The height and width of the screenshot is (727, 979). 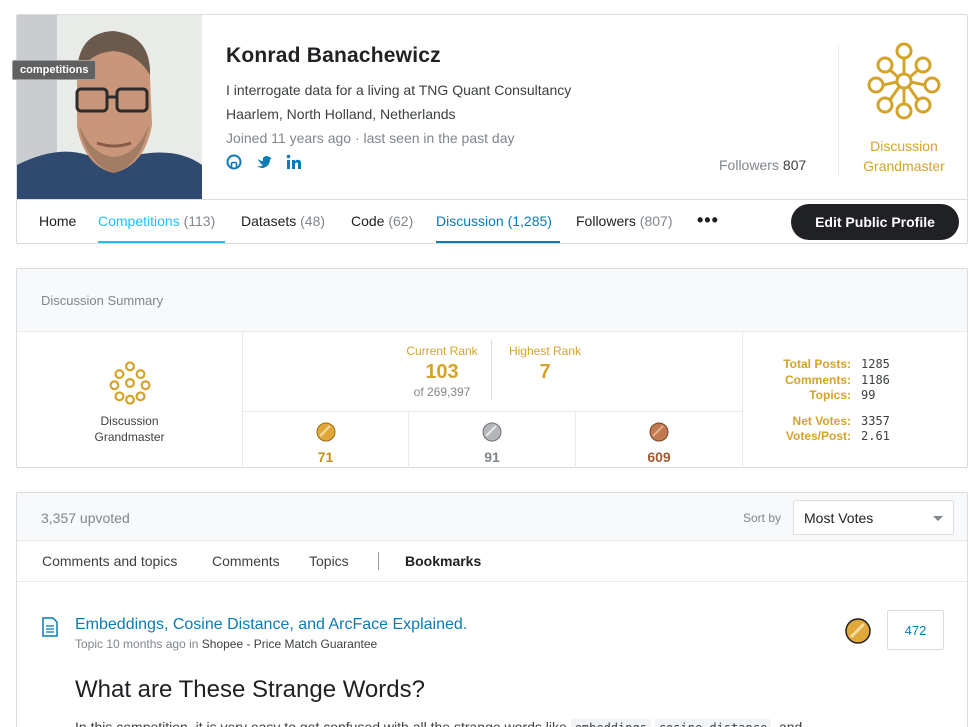 I want to click on silver-medal-icon, so click(x=492, y=432).